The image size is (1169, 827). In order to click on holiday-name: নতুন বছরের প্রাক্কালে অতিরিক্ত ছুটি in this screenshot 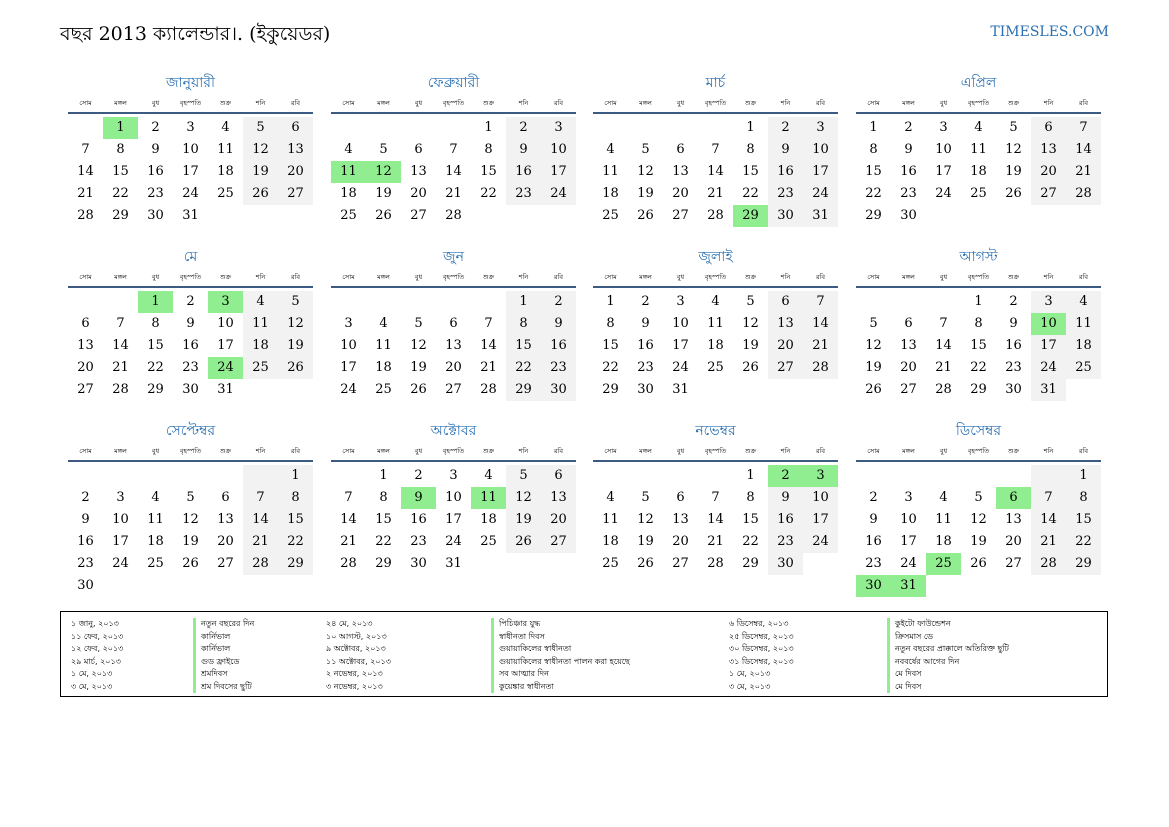, I will do `click(952, 648)`.